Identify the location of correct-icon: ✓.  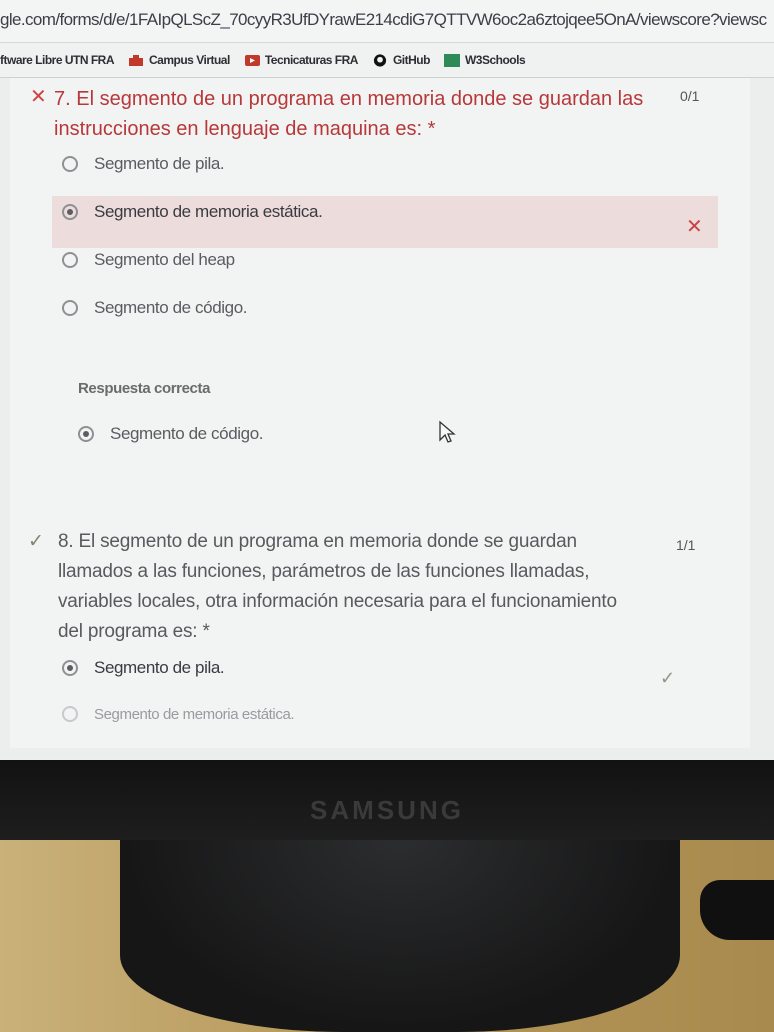
(36, 541).